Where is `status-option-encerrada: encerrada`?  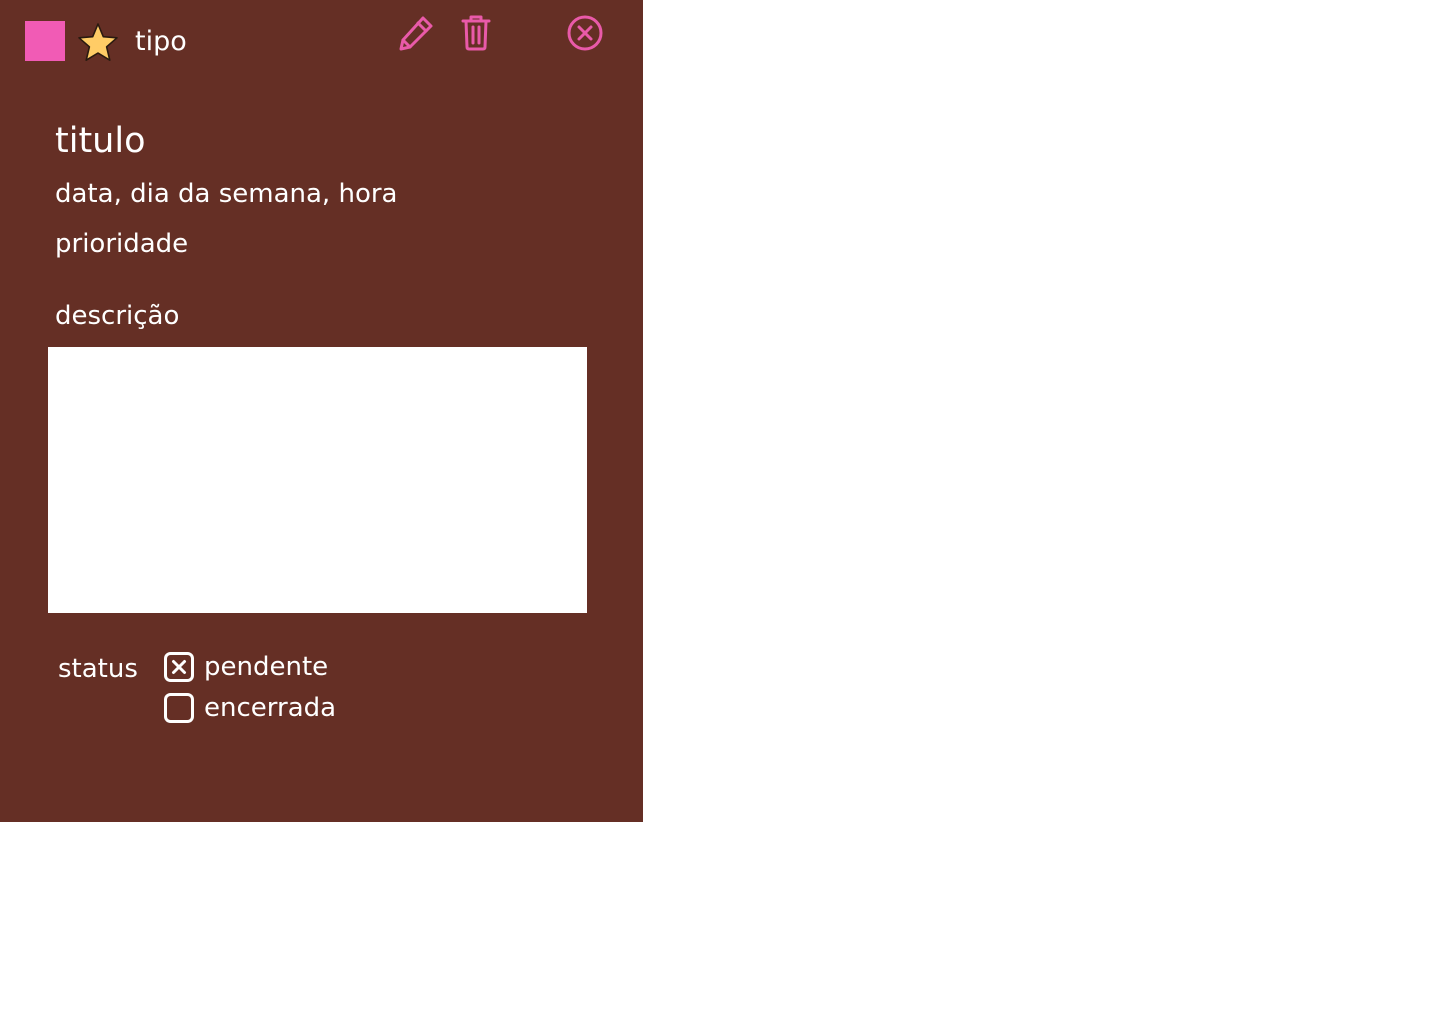 status-option-encerrada: encerrada is located at coordinates (250, 708).